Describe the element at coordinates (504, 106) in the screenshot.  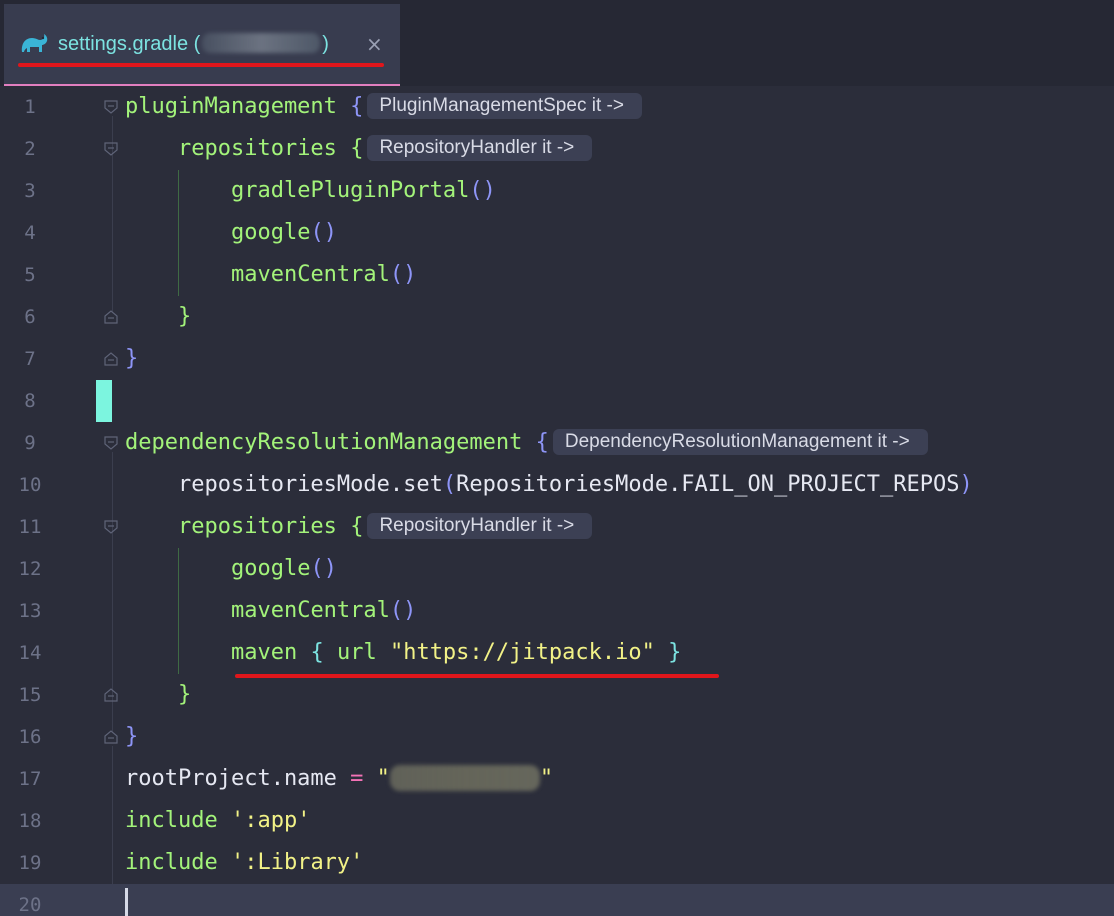
I see `inlay-hint: PluginManagementSpec it ->` at that location.